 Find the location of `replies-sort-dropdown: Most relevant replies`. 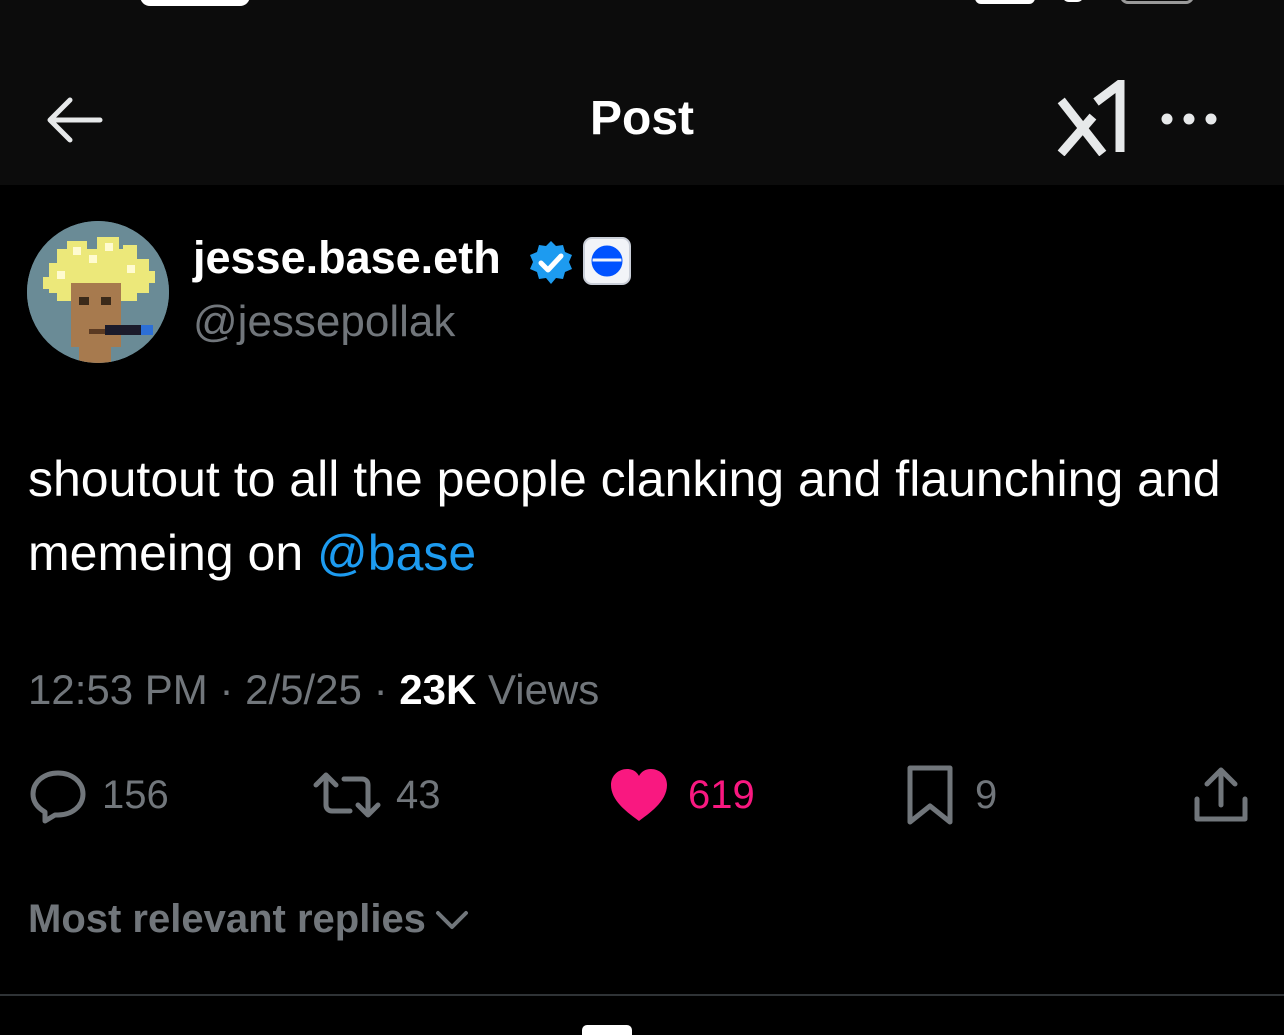

replies-sort-dropdown: Most relevant replies is located at coordinates (249, 919).